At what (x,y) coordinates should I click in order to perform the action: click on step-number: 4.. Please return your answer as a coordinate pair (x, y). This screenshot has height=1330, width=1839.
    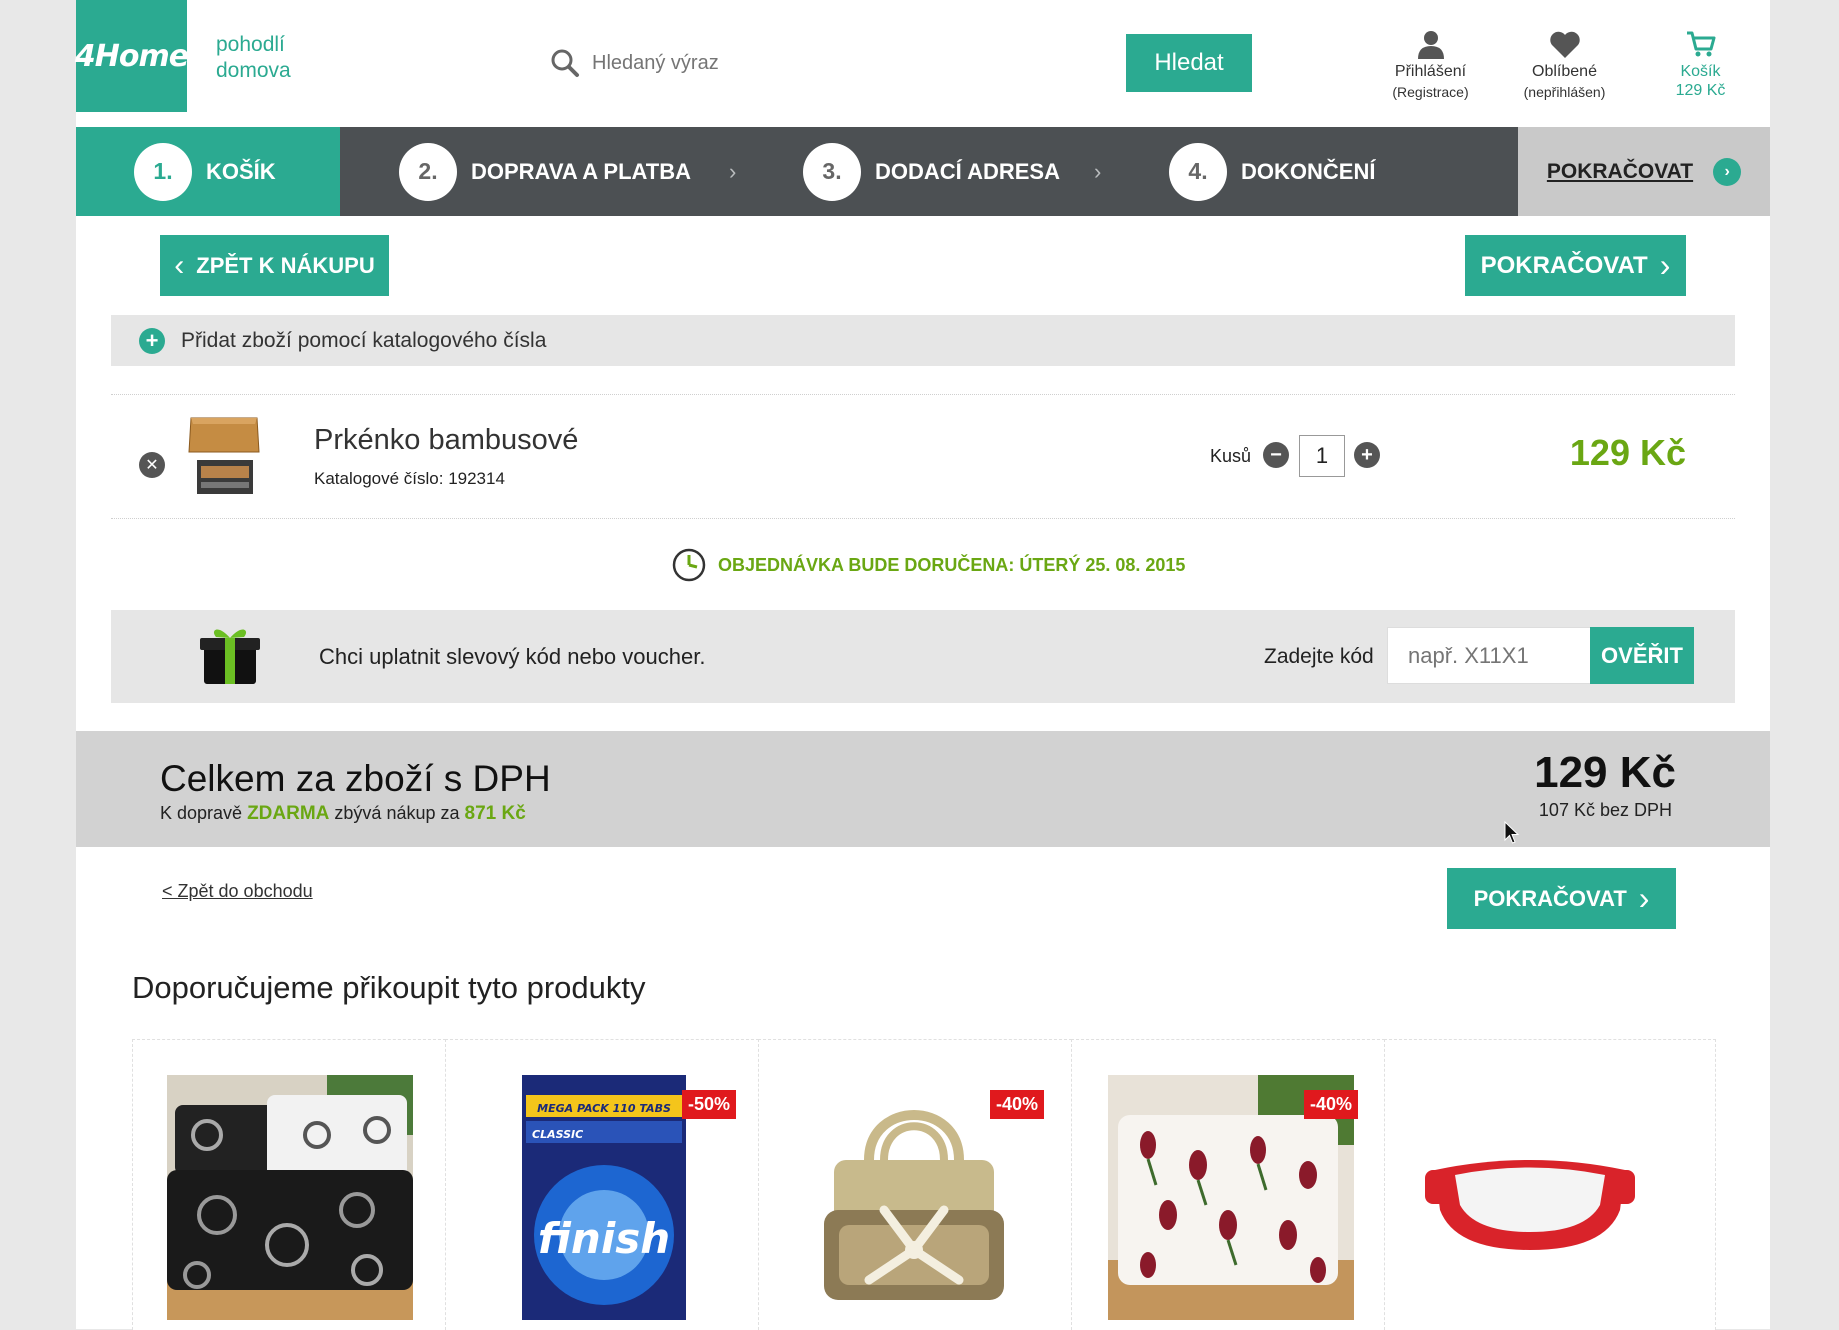
    Looking at the image, I should click on (1198, 171).